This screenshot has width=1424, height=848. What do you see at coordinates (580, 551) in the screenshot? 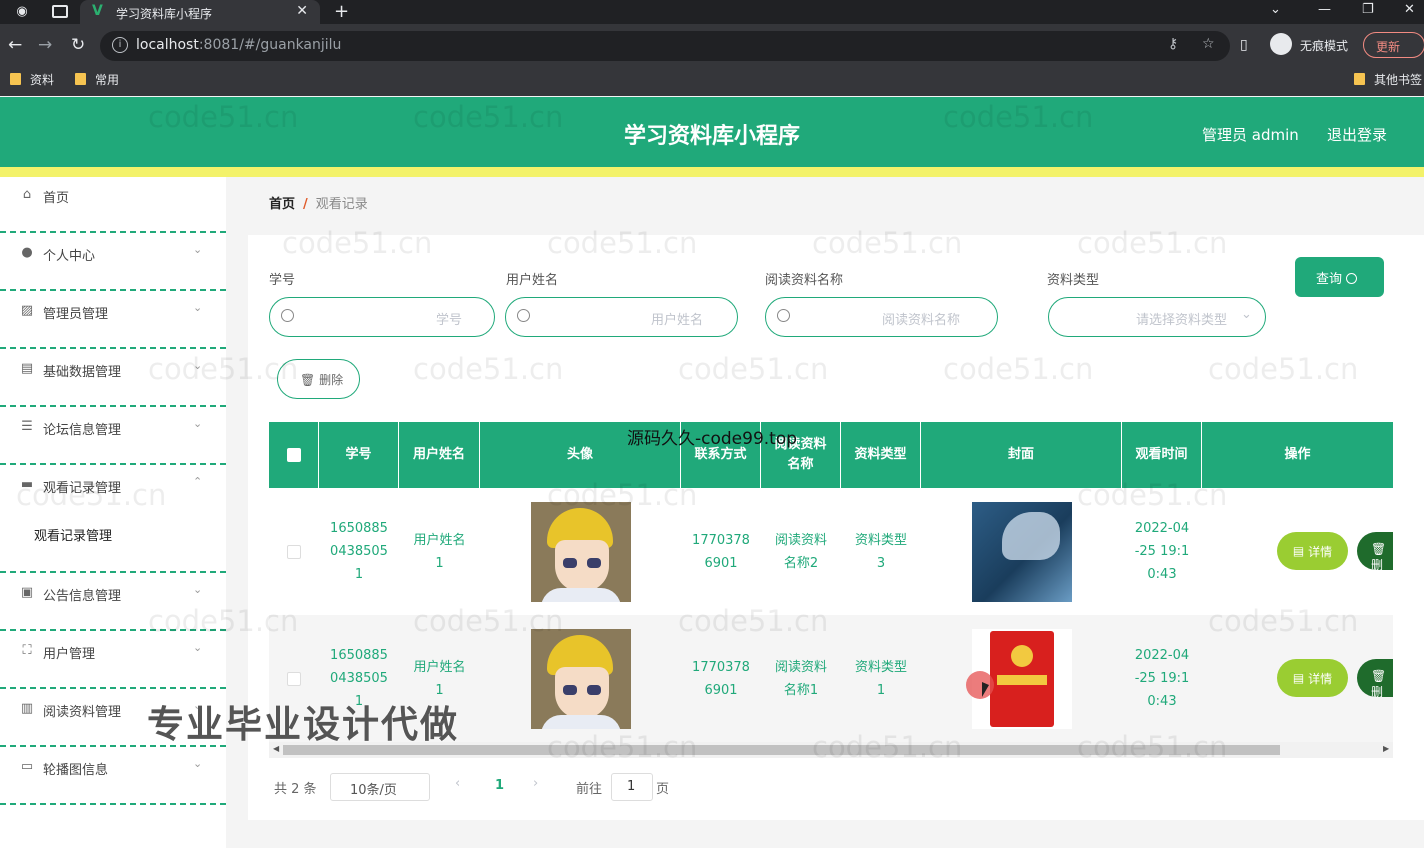
I see `avatar` at bounding box center [580, 551].